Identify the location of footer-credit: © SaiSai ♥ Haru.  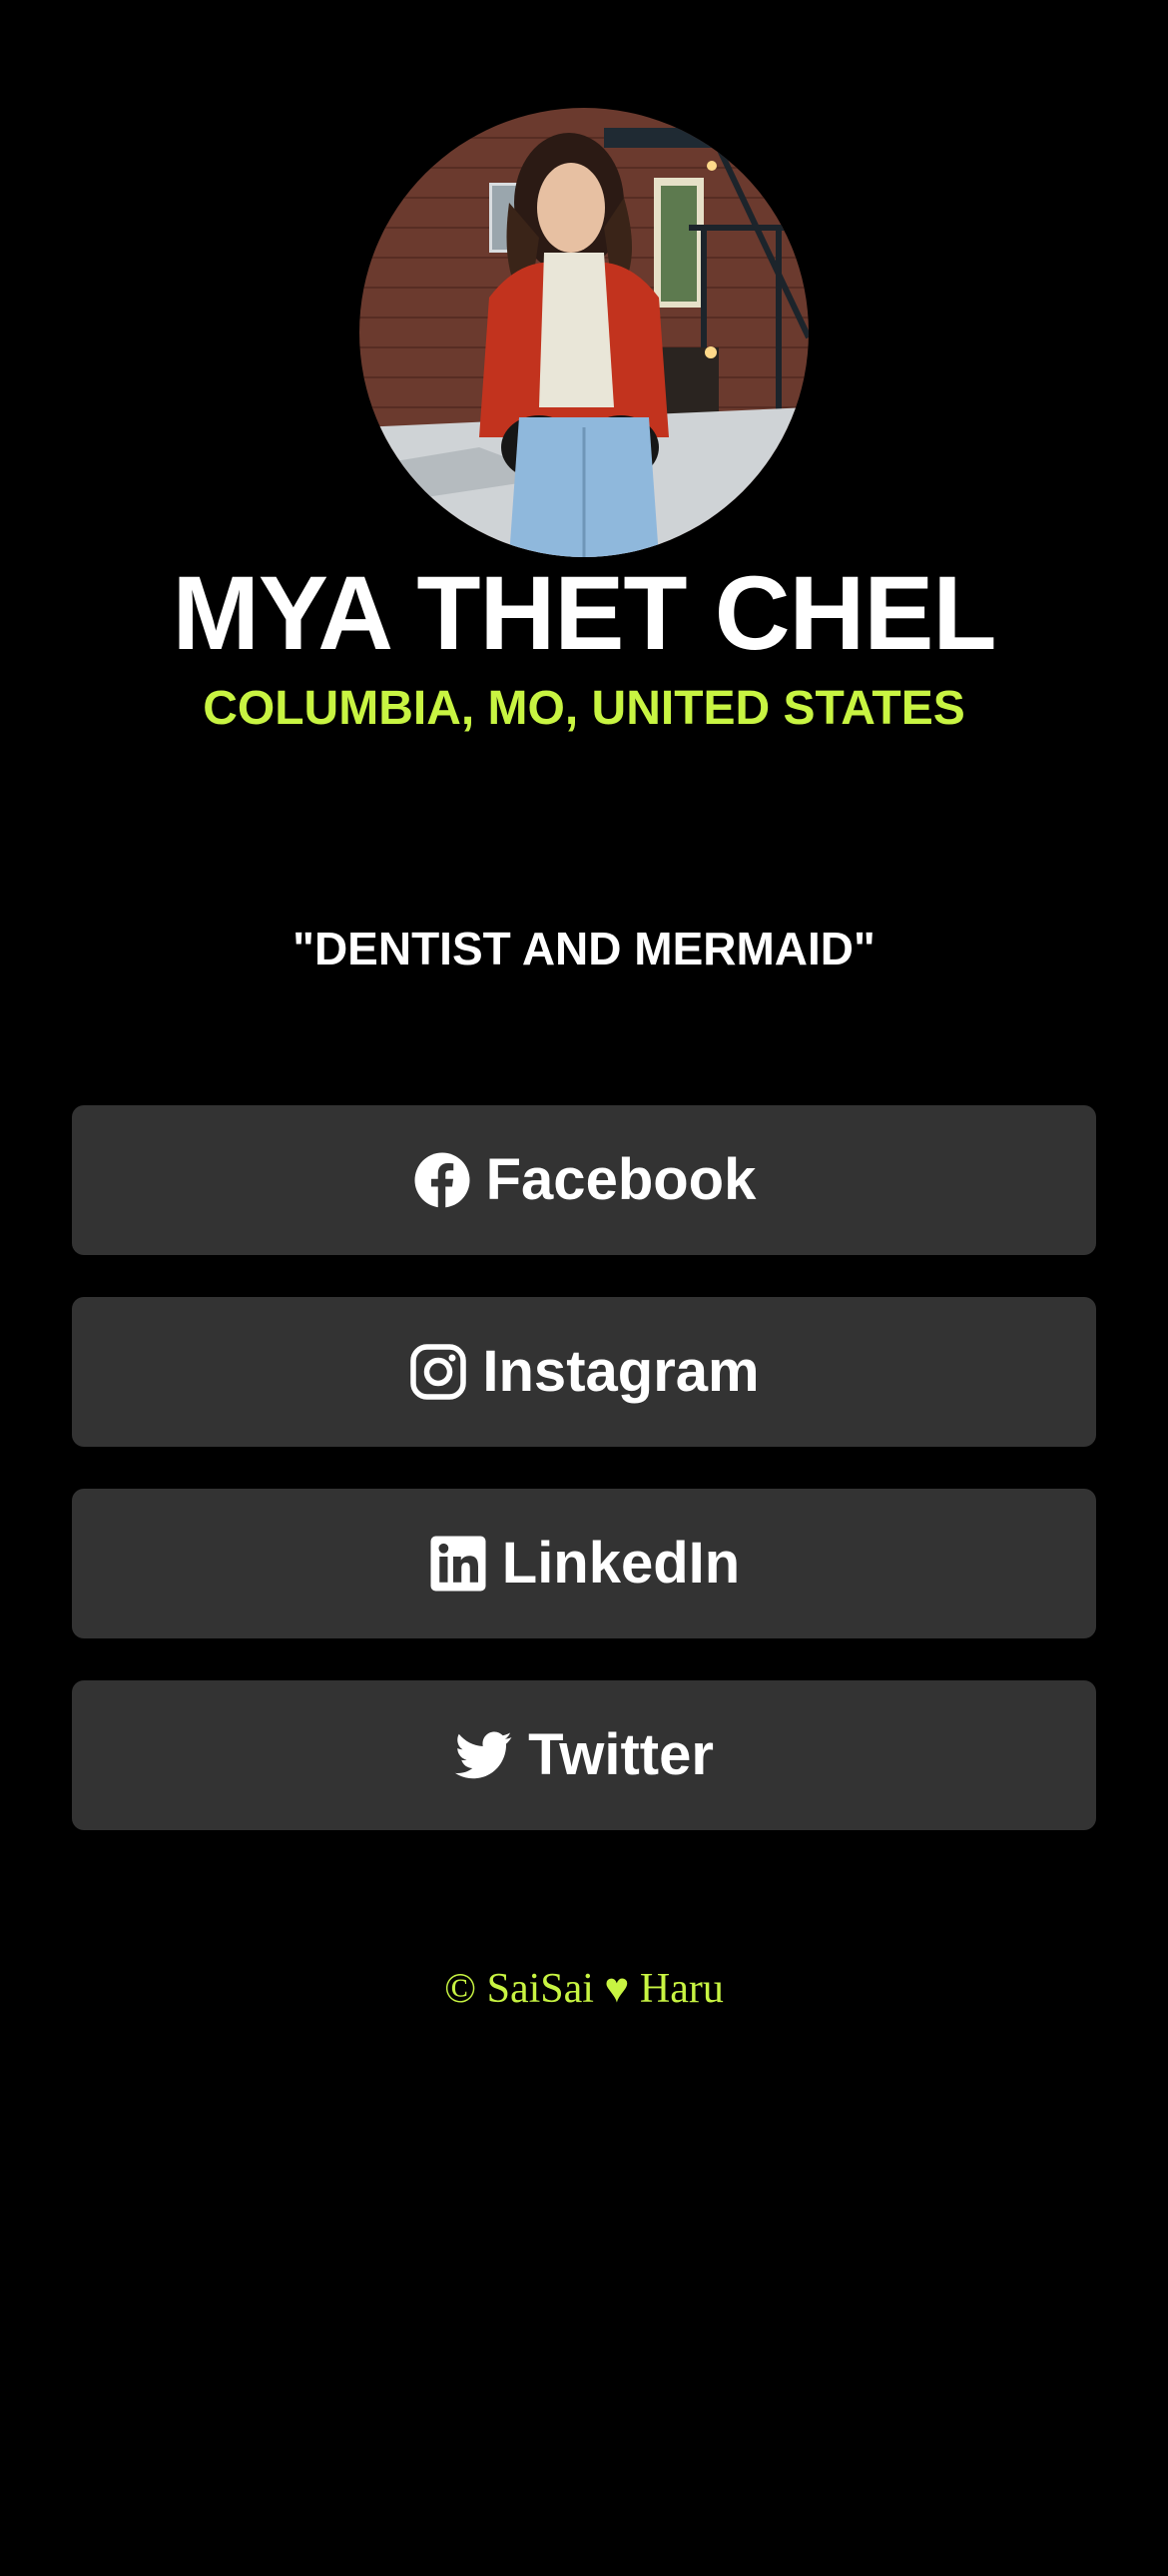
(584, 1989).